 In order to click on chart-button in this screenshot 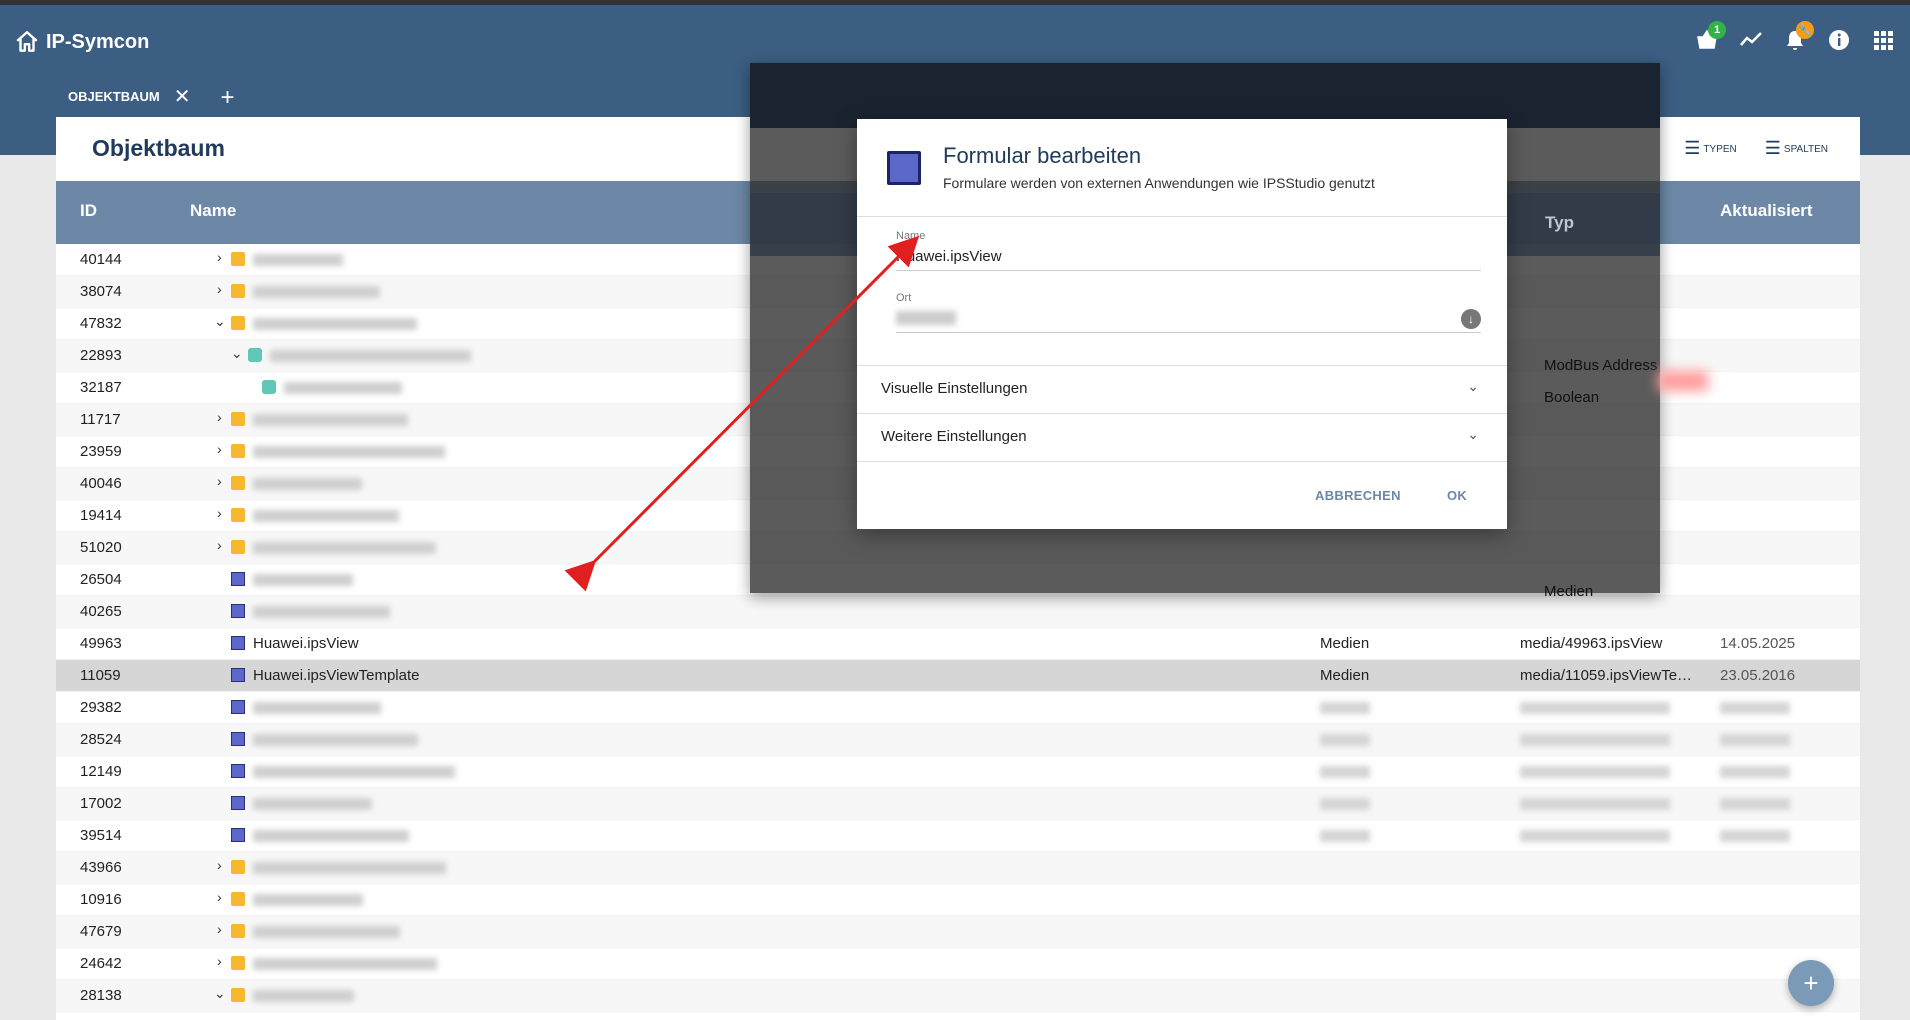, I will do `click(1751, 40)`.